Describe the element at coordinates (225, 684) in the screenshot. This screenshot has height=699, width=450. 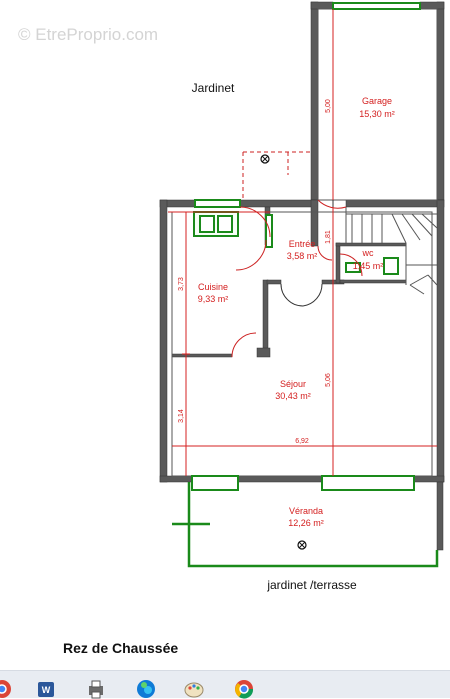
I see `taskbar: W` at that location.